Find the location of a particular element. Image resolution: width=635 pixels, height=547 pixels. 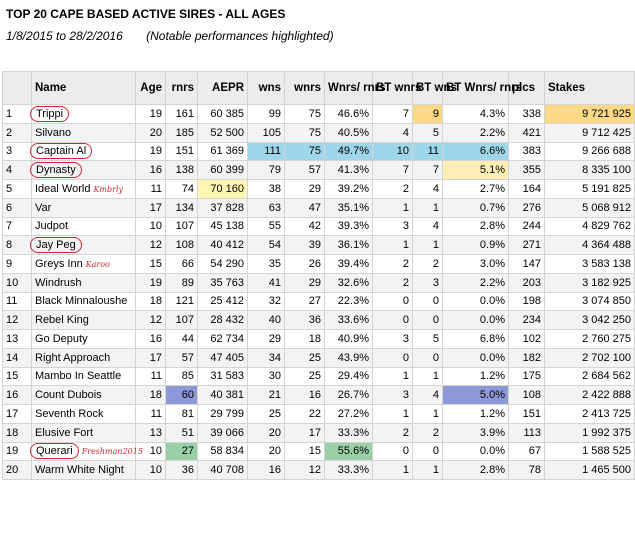

cell-age: 12 is located at coordinates (150, 320).